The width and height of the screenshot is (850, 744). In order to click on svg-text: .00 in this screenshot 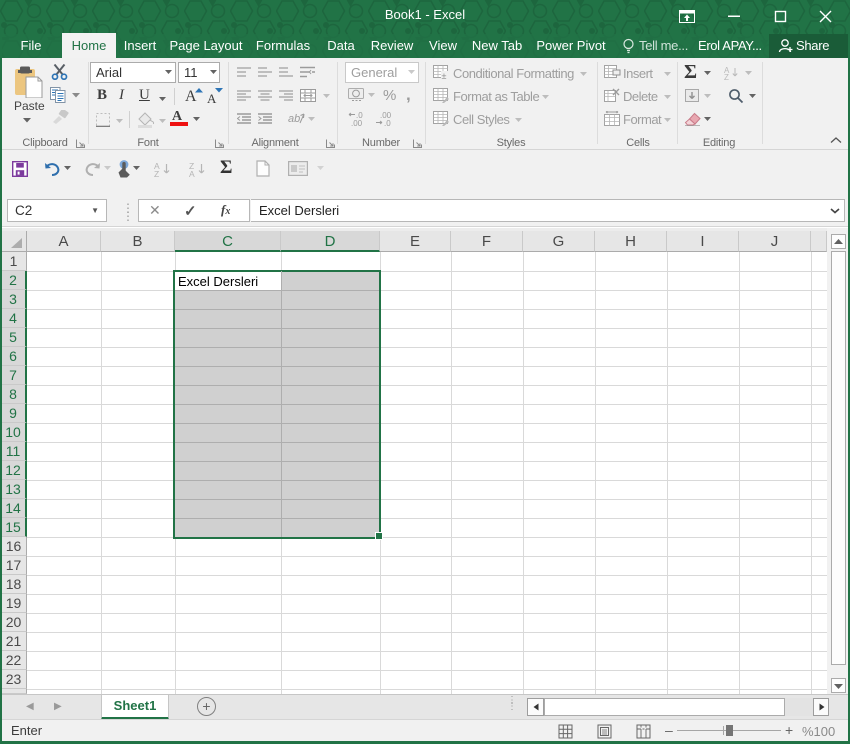, I will do `click(357, 122)`.